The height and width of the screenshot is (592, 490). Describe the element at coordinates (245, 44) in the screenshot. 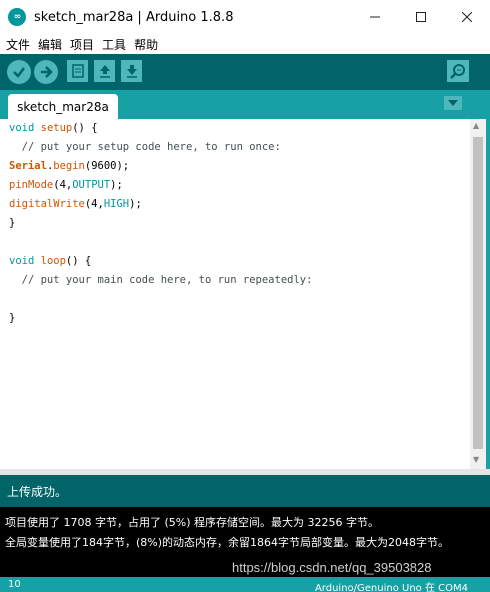

I see `menu-bar: 文件 编辑 项目 工具 帮助` at that location.